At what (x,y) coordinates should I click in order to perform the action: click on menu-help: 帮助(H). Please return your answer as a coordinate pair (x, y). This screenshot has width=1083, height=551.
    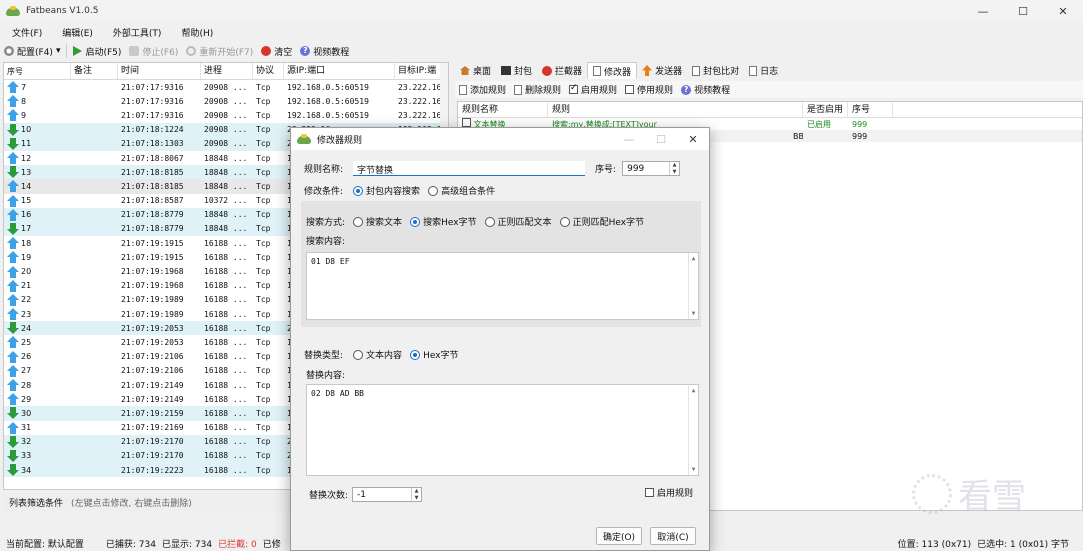
    Looking at the image, I should click on (195, 32).